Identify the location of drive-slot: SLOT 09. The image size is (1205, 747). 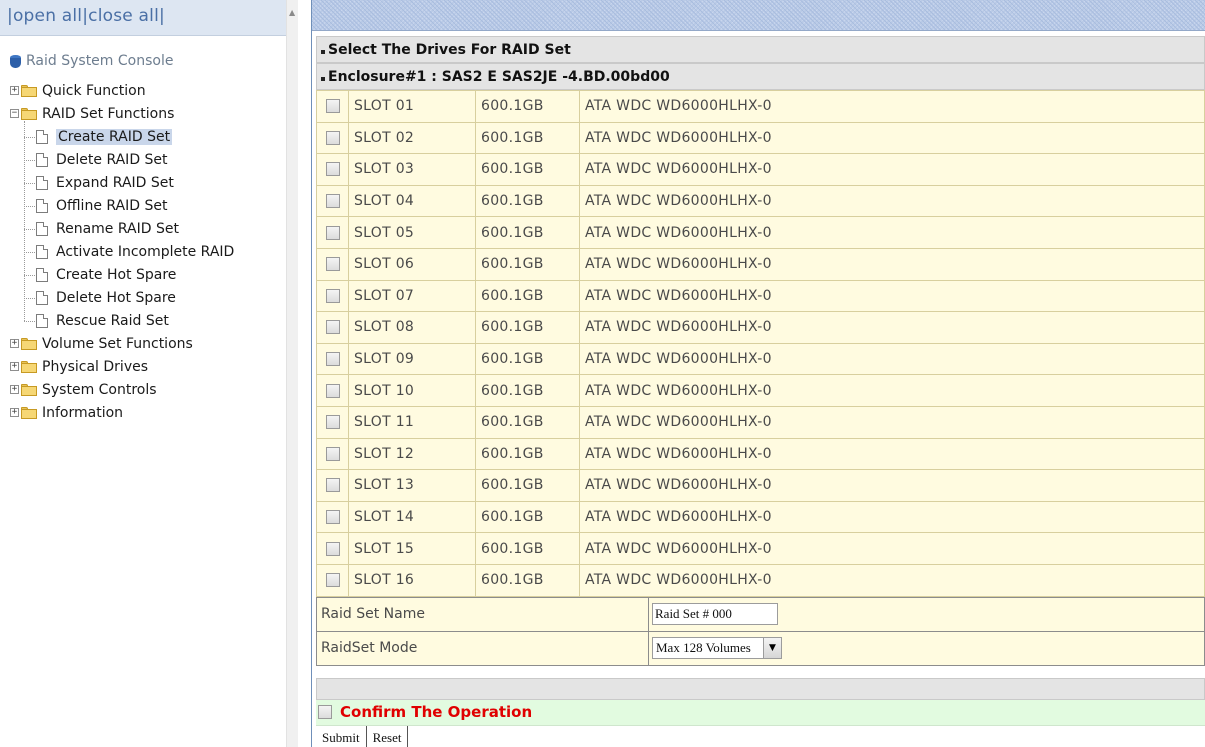
(412, 359).